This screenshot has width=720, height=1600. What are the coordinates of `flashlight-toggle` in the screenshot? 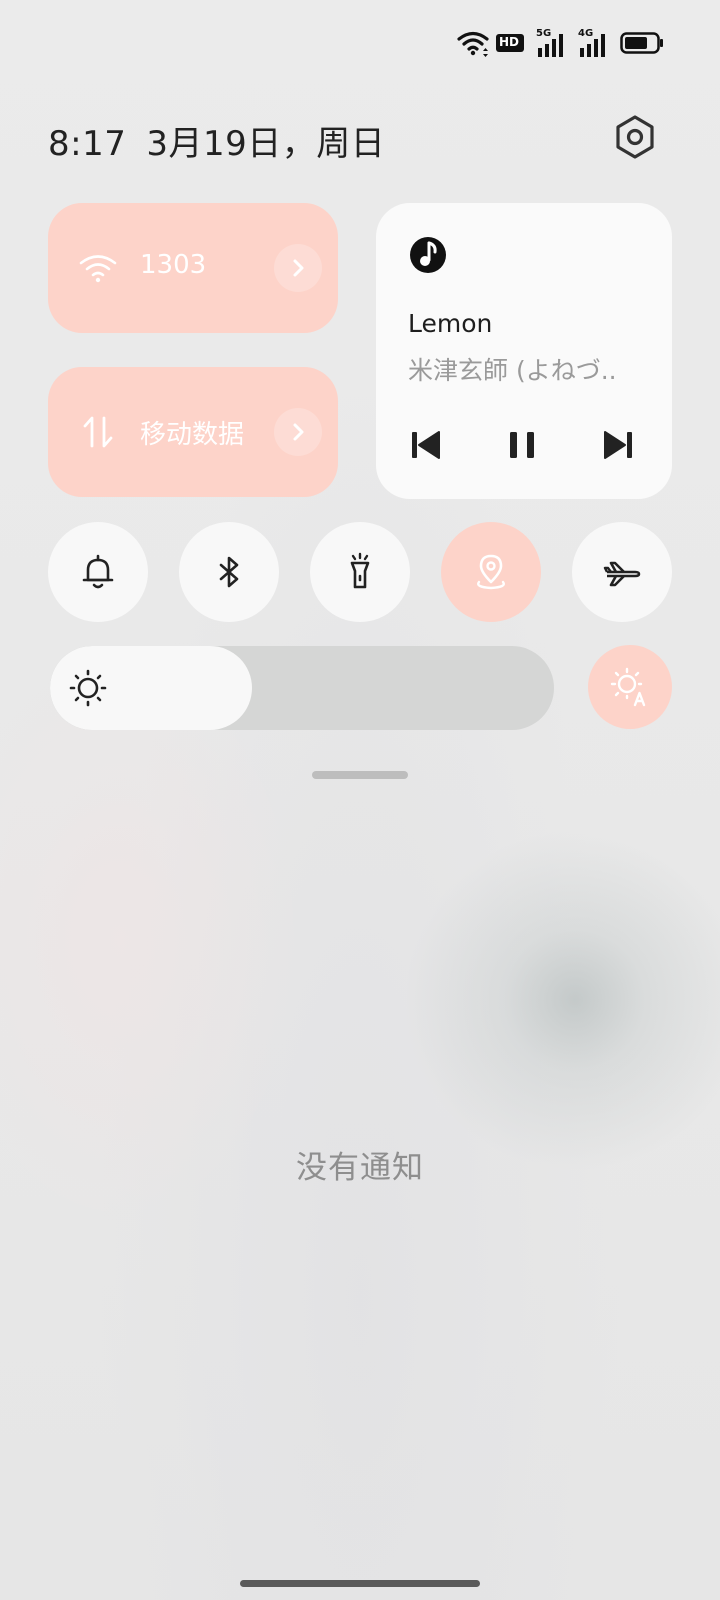 It's located at (360, 572).